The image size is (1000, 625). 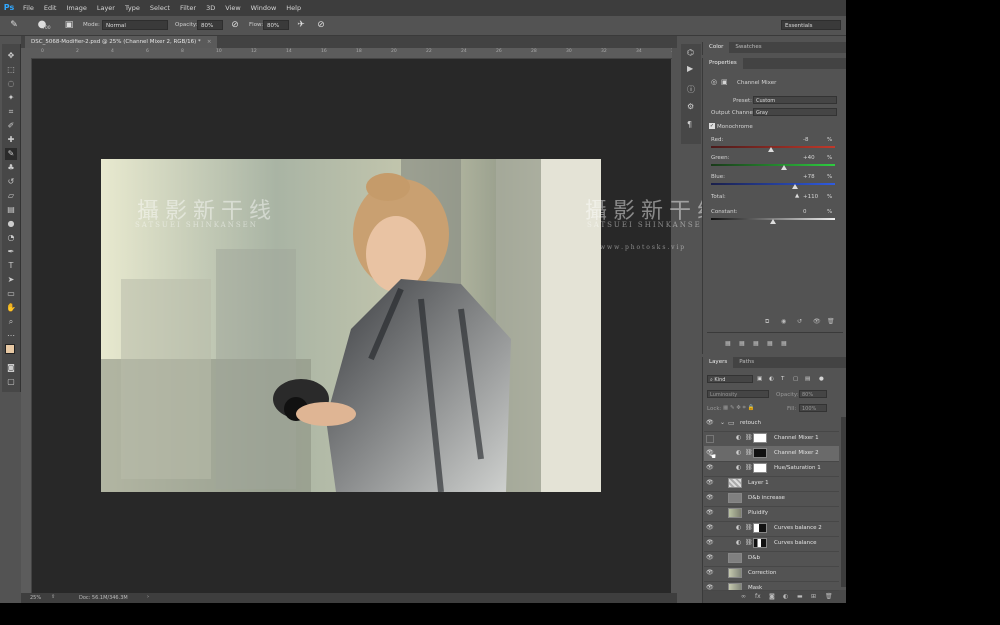 I want to click on delete-adjustment-icon: 🗑, so click(x=831, y=321).